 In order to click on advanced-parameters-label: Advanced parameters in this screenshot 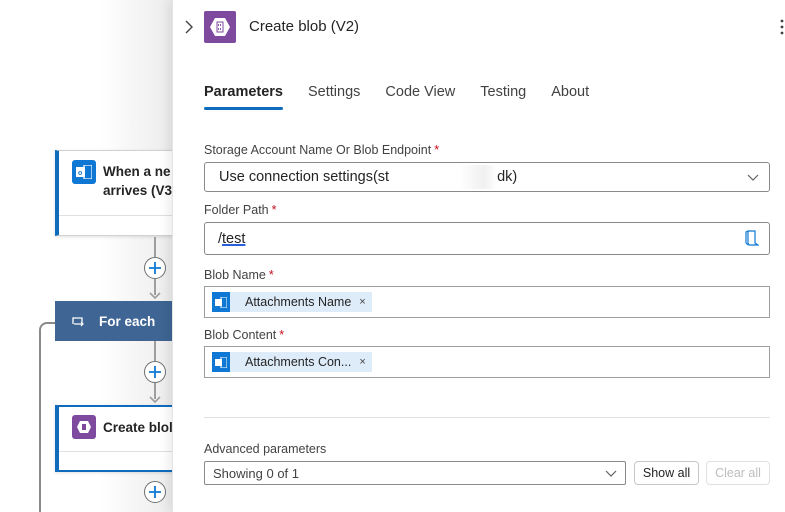, I will do `click(265, 449)`.